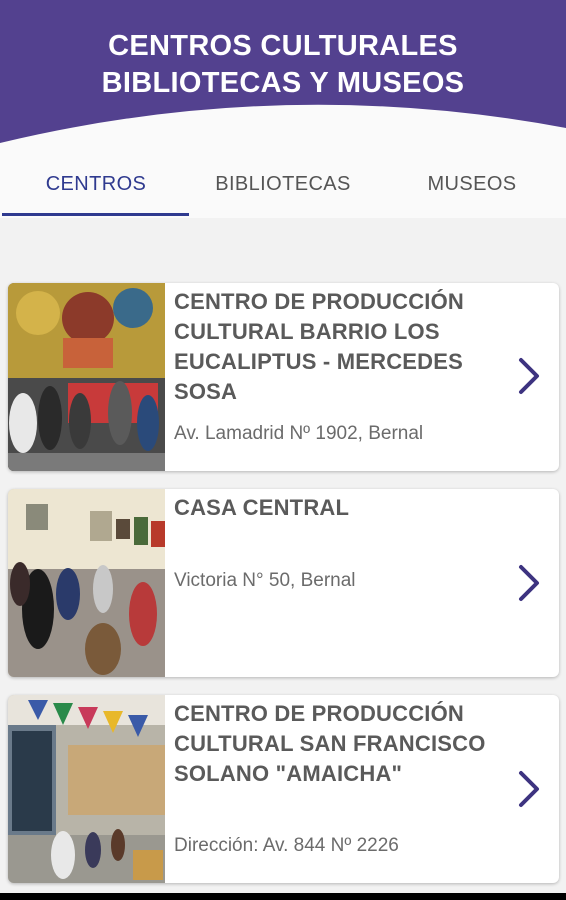 The height and width of the screenshot is (900, 566). What do you see at coordinates (95, 214) in the screenshot?
I see `active-tab-indicator` at bounding box center [95, 214].